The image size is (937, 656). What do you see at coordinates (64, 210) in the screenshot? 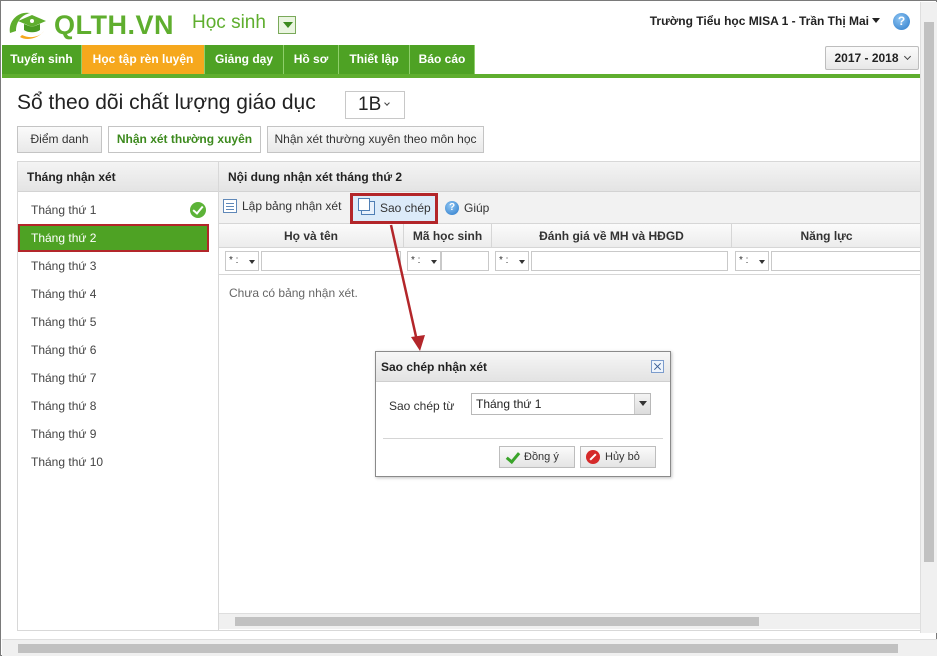
I see `month-label: Tháng thứ 1` at bounding box center [64, 210].